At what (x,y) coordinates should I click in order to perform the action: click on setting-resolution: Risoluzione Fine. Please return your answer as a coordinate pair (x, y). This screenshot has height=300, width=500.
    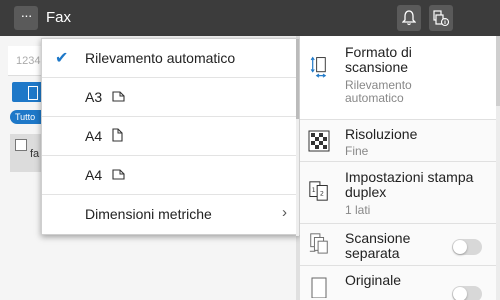
    Looking at the image, I should click on (398, 141).